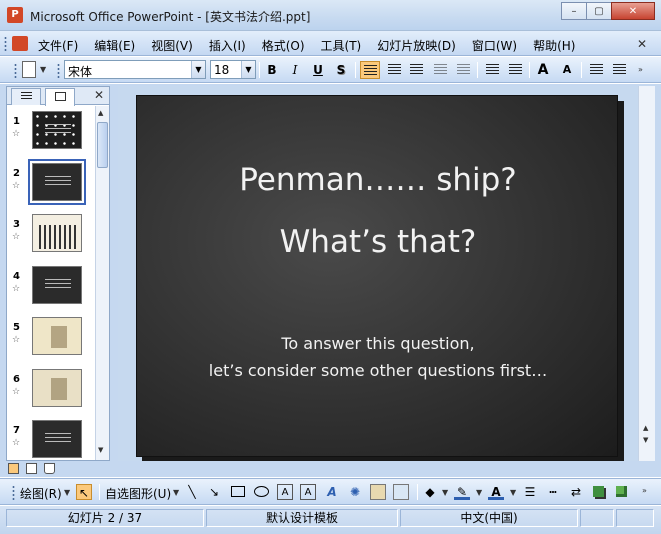 Image resolution: width=661 pixels, height=534 pixels. What do you see at coordinates (576, 492) in the screenshot?
I see `arrow-style-icon: ⇄` at bounding box center [576, 492].